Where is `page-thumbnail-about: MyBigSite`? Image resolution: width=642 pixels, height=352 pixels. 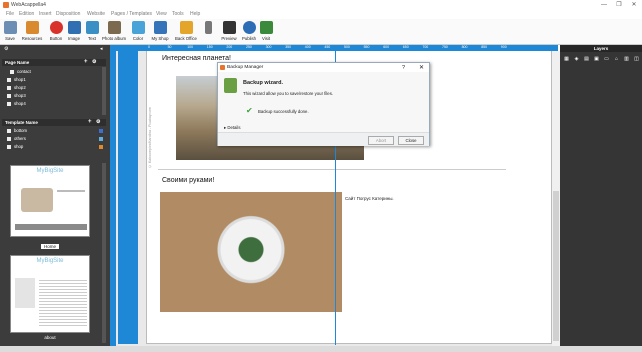
page-thumbnail-about: MyBigSite is located at coordinates (50, 294).